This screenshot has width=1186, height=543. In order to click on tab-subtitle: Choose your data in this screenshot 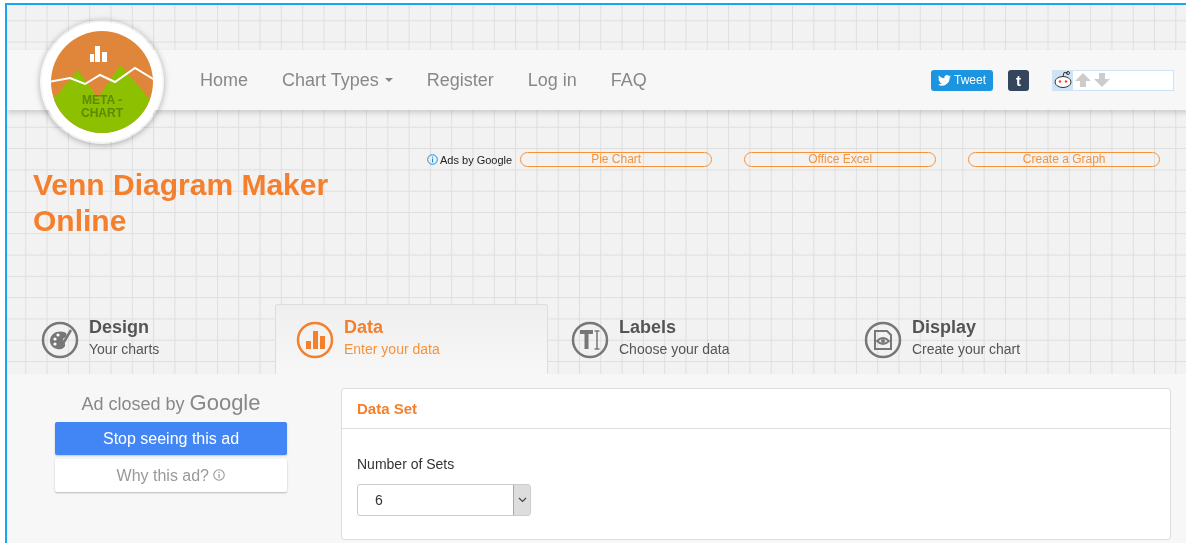, I will do `click(674, 349)`.